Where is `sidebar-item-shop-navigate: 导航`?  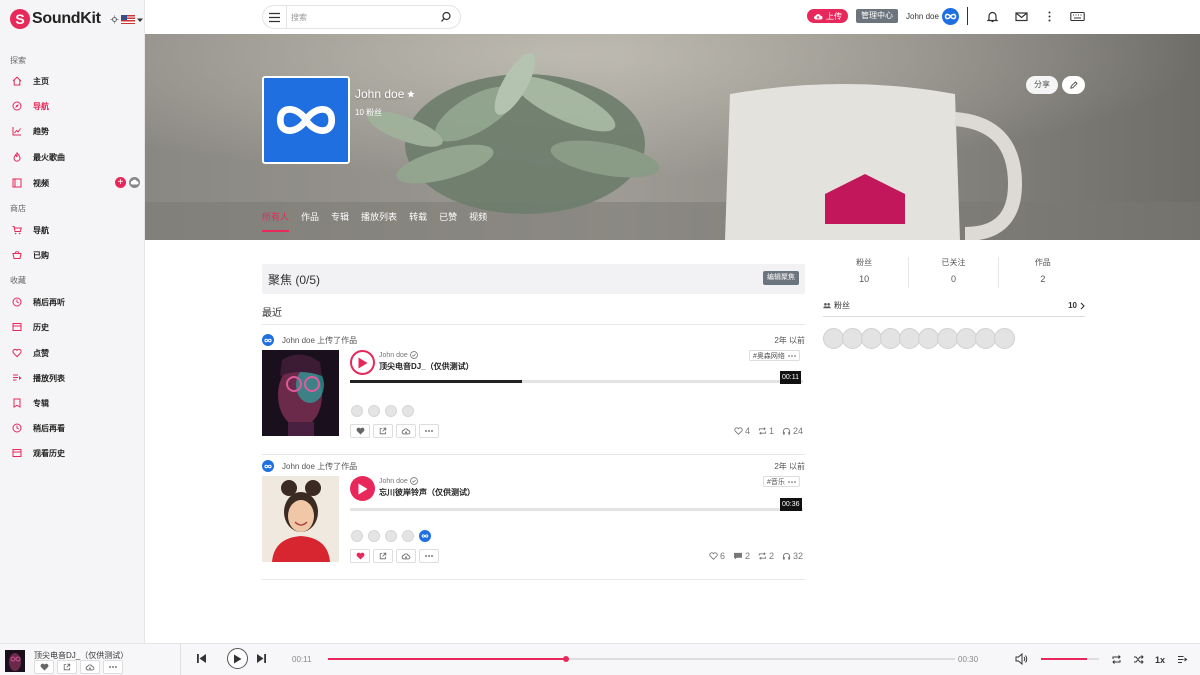
sidebar-item-shop-navigate: 导航 is located at coordinates (76, 230).